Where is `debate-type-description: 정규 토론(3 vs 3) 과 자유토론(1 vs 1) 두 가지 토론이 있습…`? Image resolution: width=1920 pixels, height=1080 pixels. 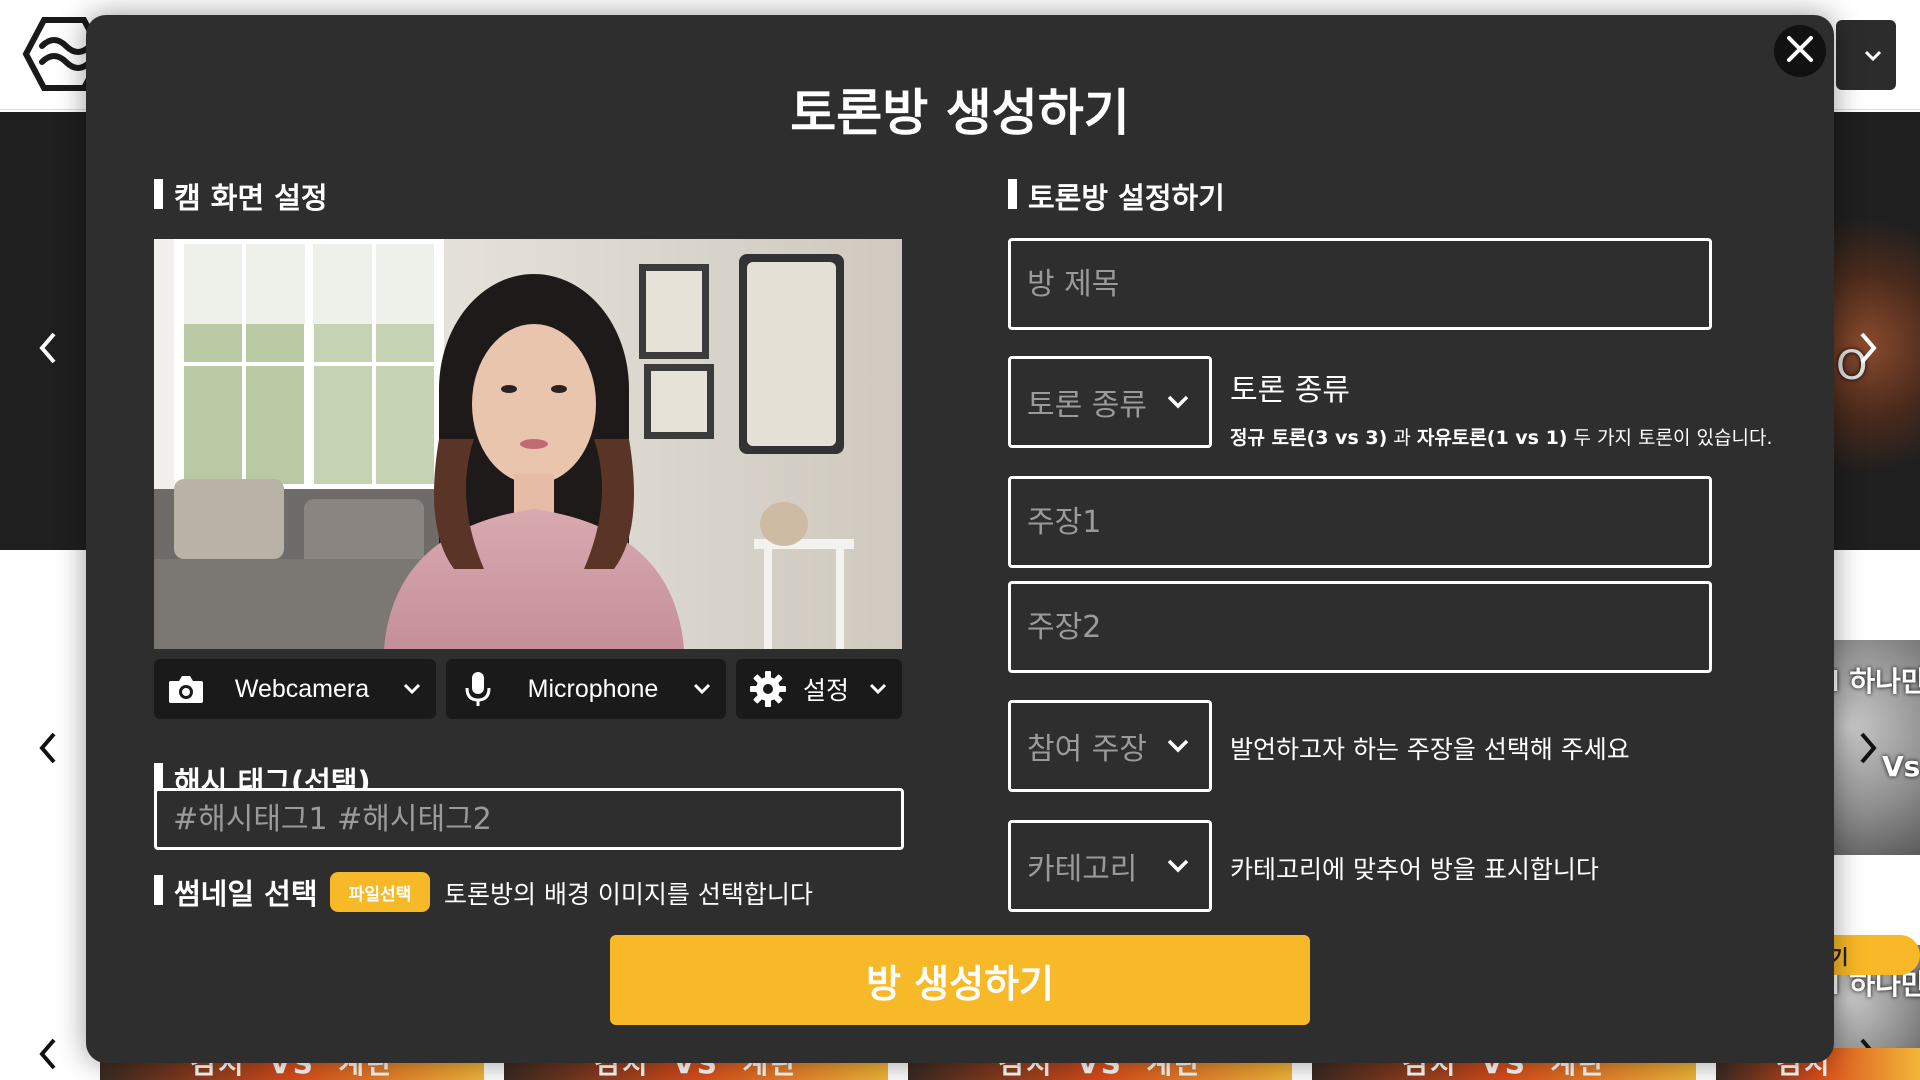 debate-type-description: 정규 토론(3 vs 3) 과 자유토론(1 vs 1) 두 가지 토론이 있습… is located at coordinates (1501, 438).